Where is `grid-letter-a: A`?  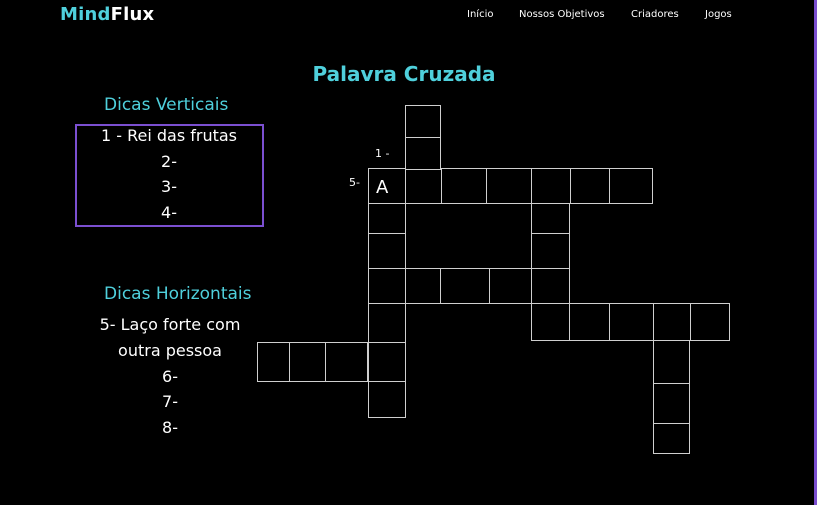
grid-letter-a: A is located at coordinates (382, 187).